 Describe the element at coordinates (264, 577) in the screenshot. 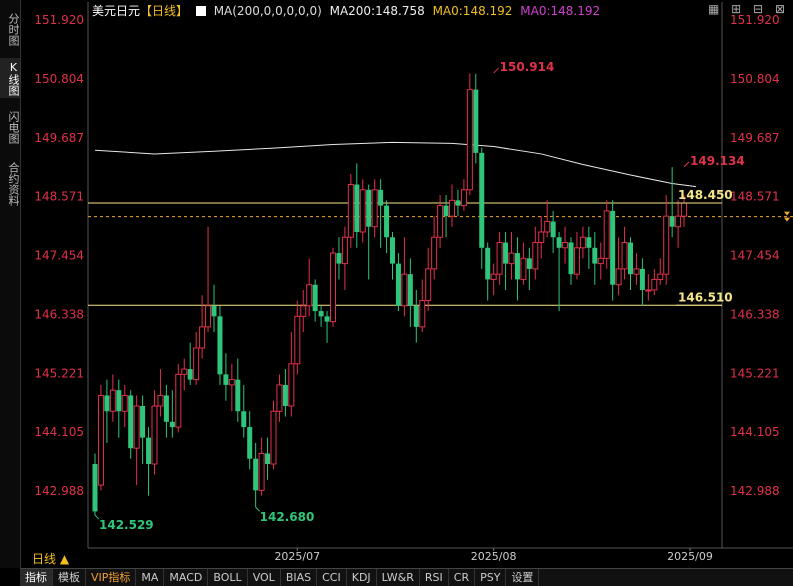

I see `indicator-tab-6: VOL` at that location.